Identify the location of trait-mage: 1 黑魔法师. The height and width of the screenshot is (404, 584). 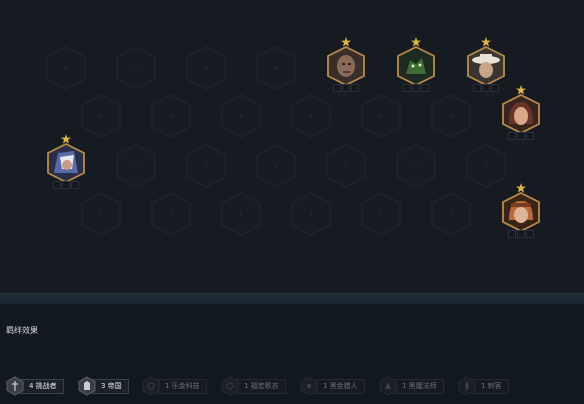
(411, 386).